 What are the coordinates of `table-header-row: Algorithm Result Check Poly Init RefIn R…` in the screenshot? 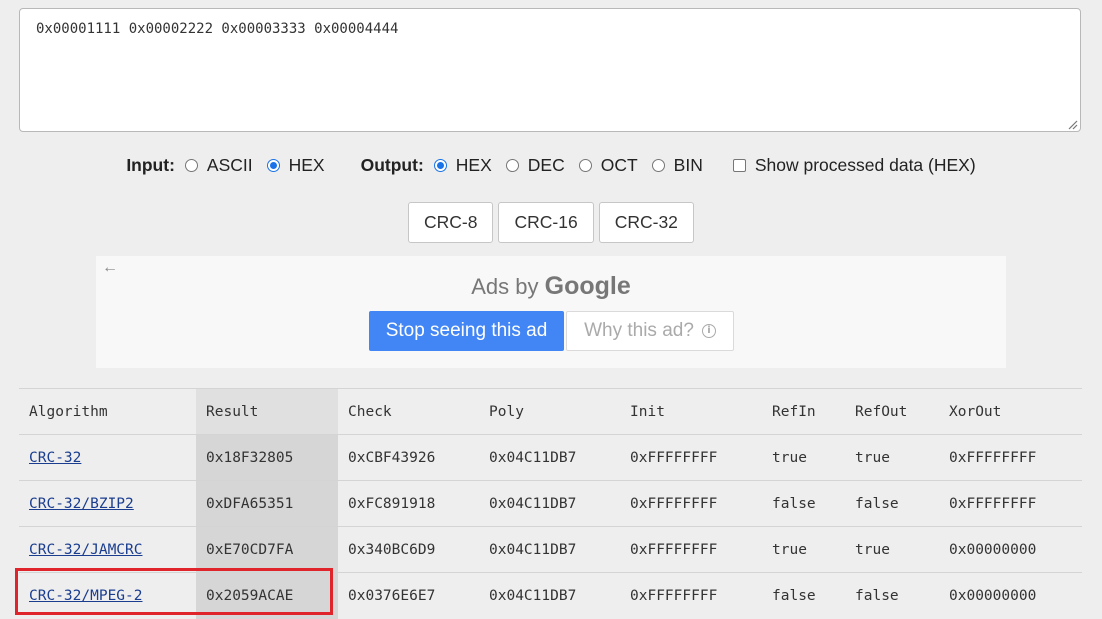 It's located at (550, 411).